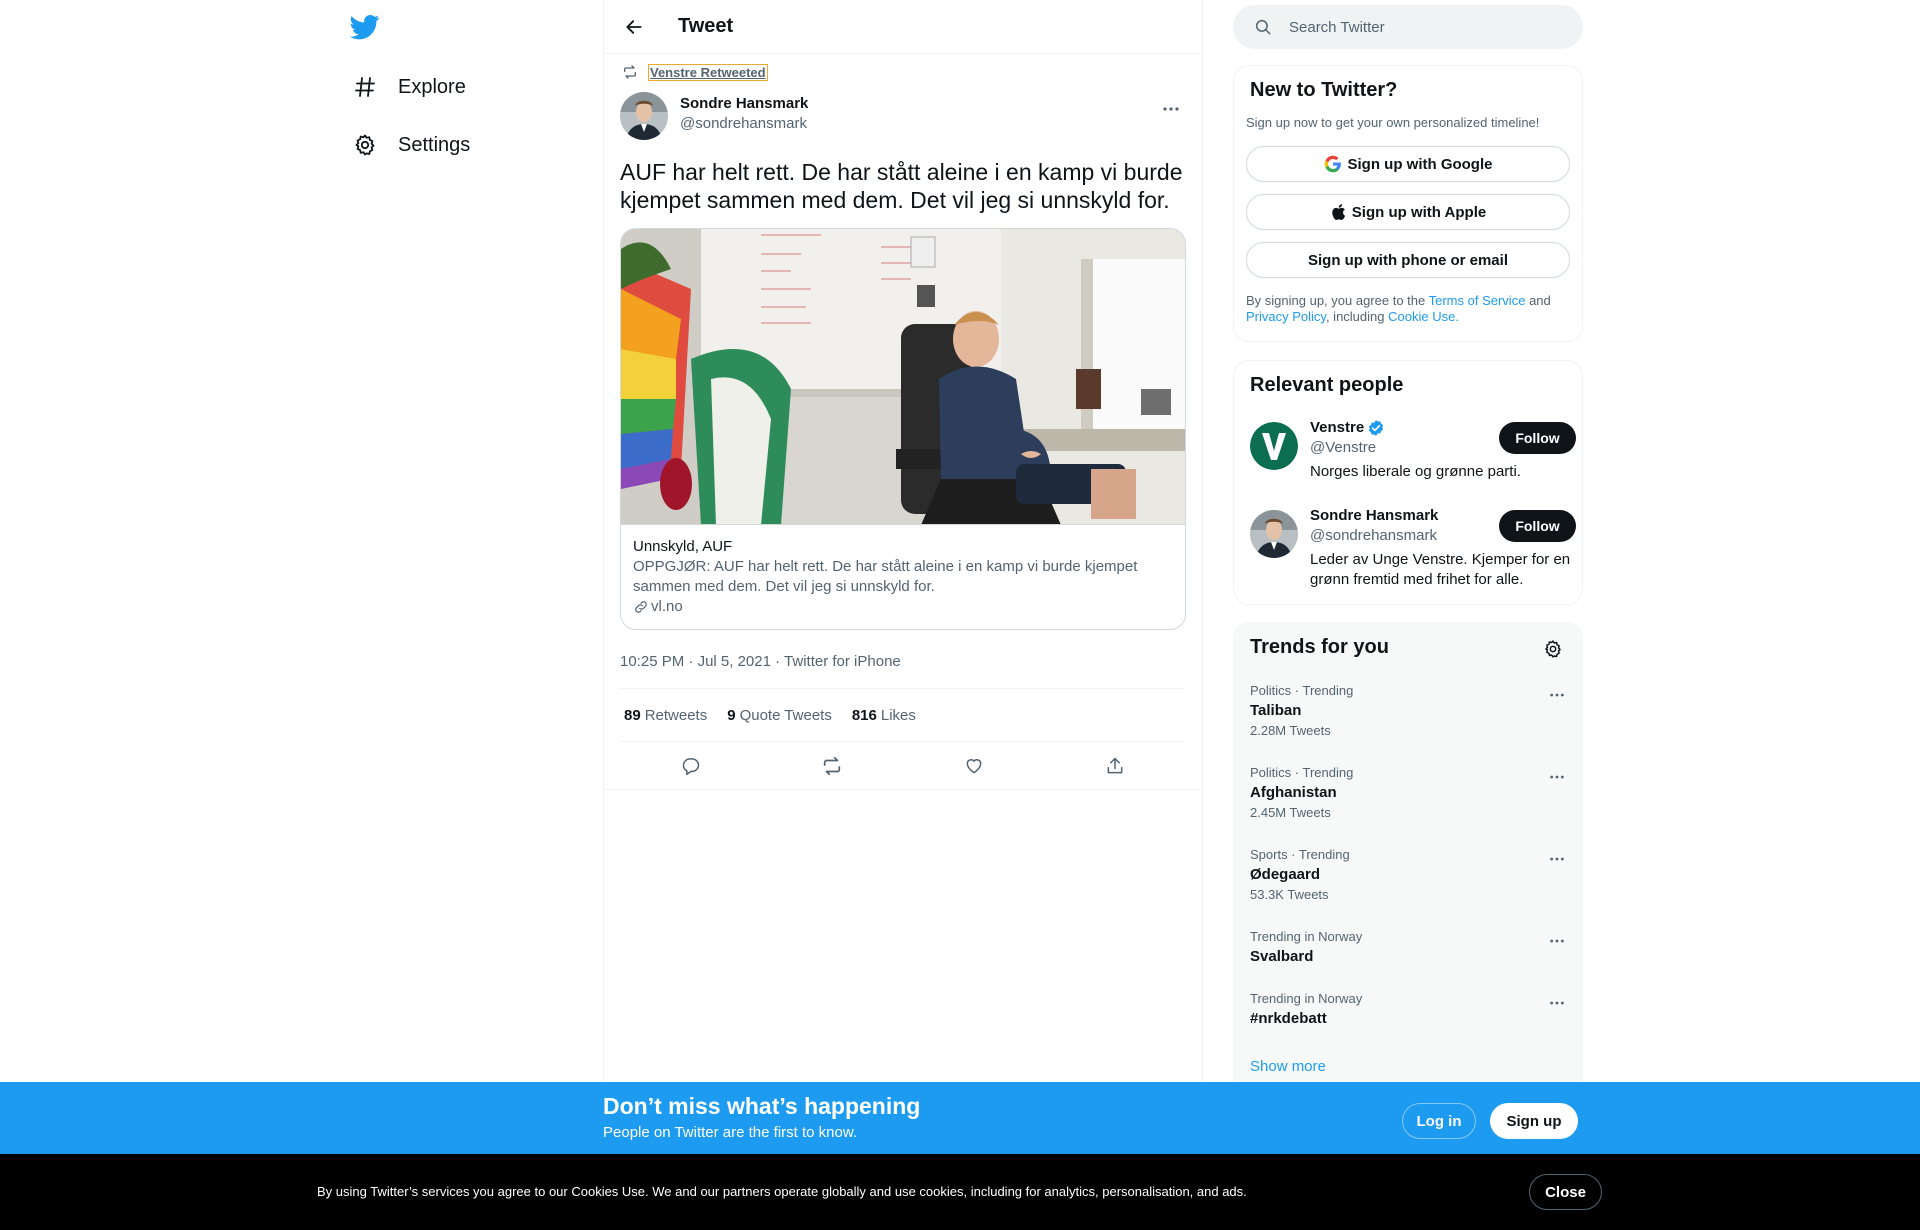  Describe the element at coordinates (1286, 316) in the screenshot. I see `privacy-policy-link: Privacy Policy` at that location.